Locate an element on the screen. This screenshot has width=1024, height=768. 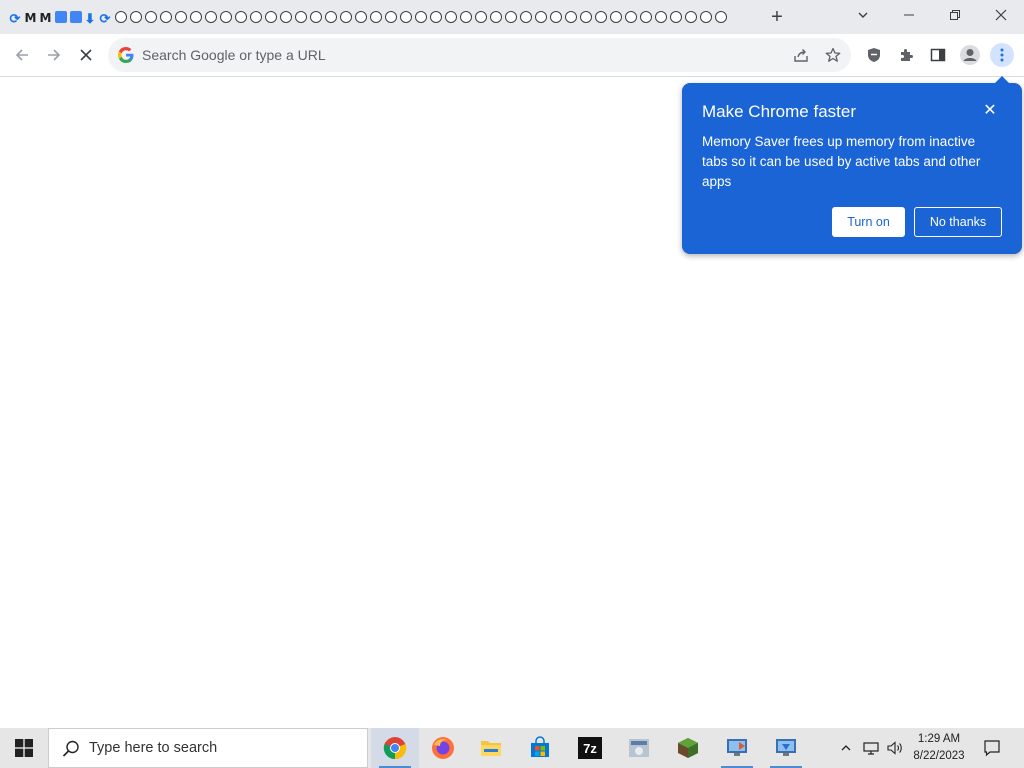
network-tray-button is located at coordinates (871, 748).